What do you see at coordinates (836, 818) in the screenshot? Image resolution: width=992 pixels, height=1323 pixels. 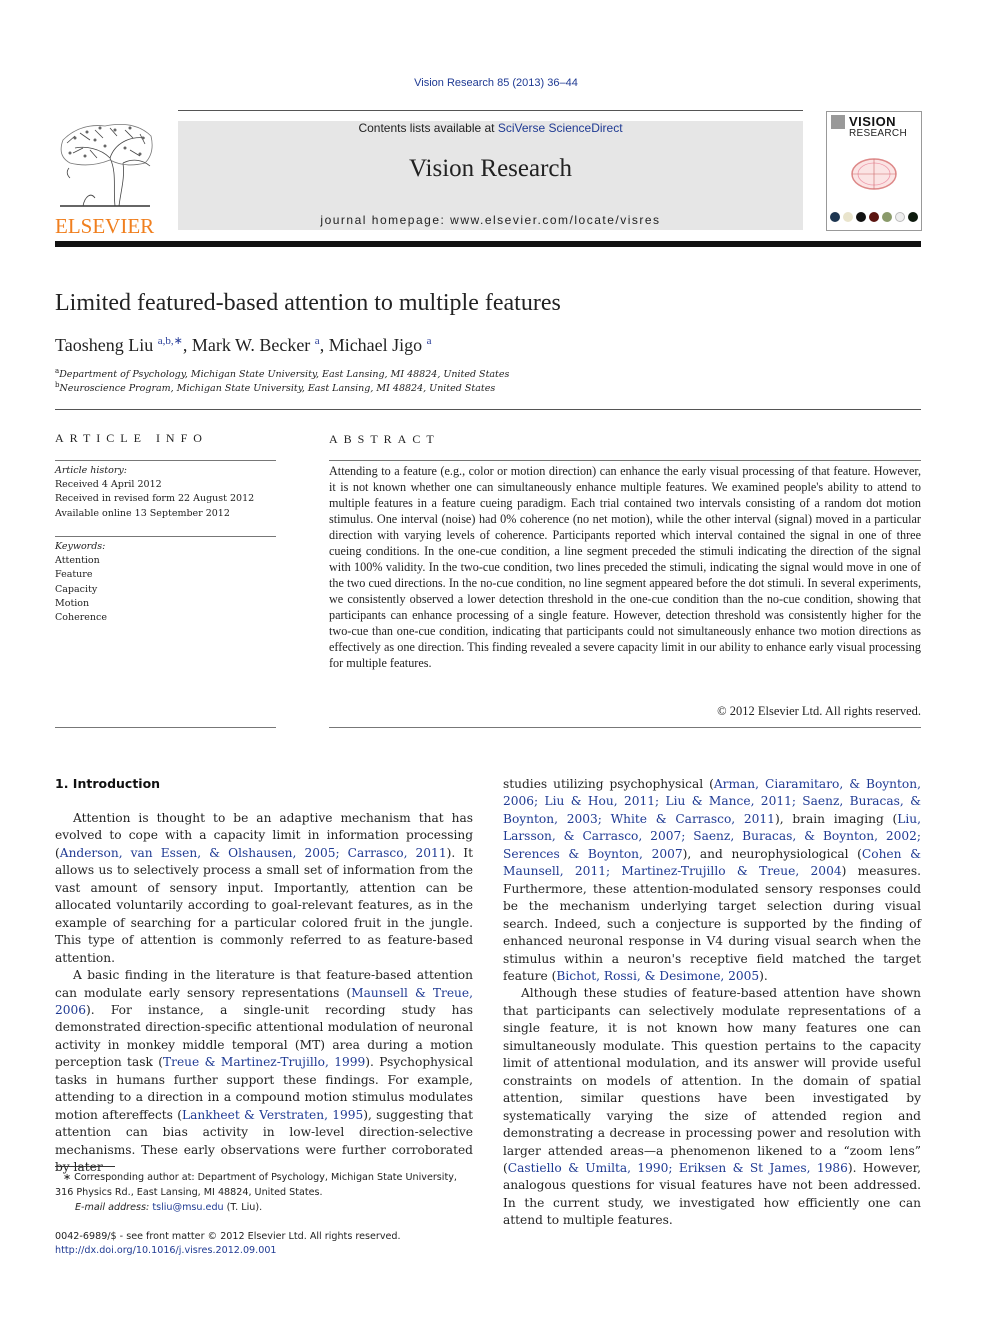 I see `text-run: ), brain imaging (` at bounding box center [836, 818].